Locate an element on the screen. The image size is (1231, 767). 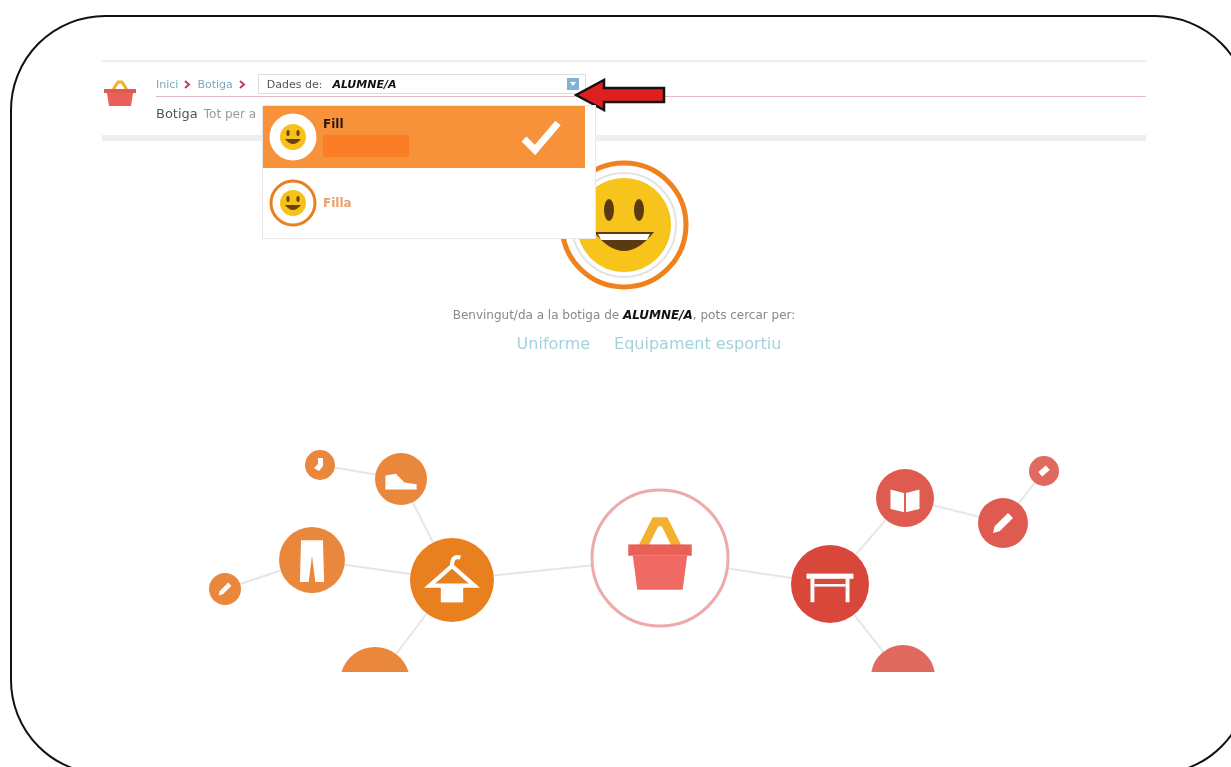
category-link: Equipament esportiu is located at coordinates (698, 343).